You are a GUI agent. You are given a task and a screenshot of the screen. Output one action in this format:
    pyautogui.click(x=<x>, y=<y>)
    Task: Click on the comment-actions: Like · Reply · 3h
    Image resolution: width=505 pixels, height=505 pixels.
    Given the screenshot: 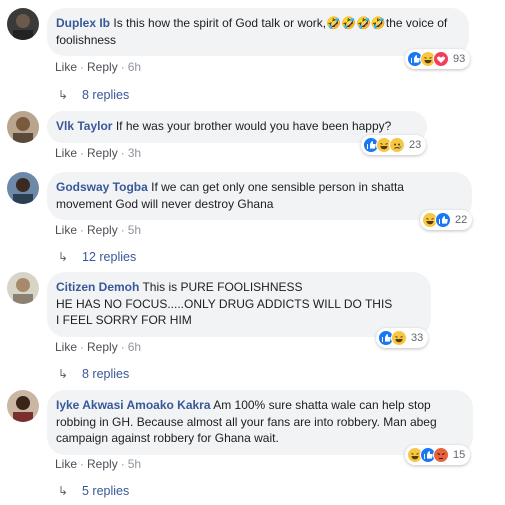 What is the action you would take?
    pyautogui.click(x=98, y=153)
    